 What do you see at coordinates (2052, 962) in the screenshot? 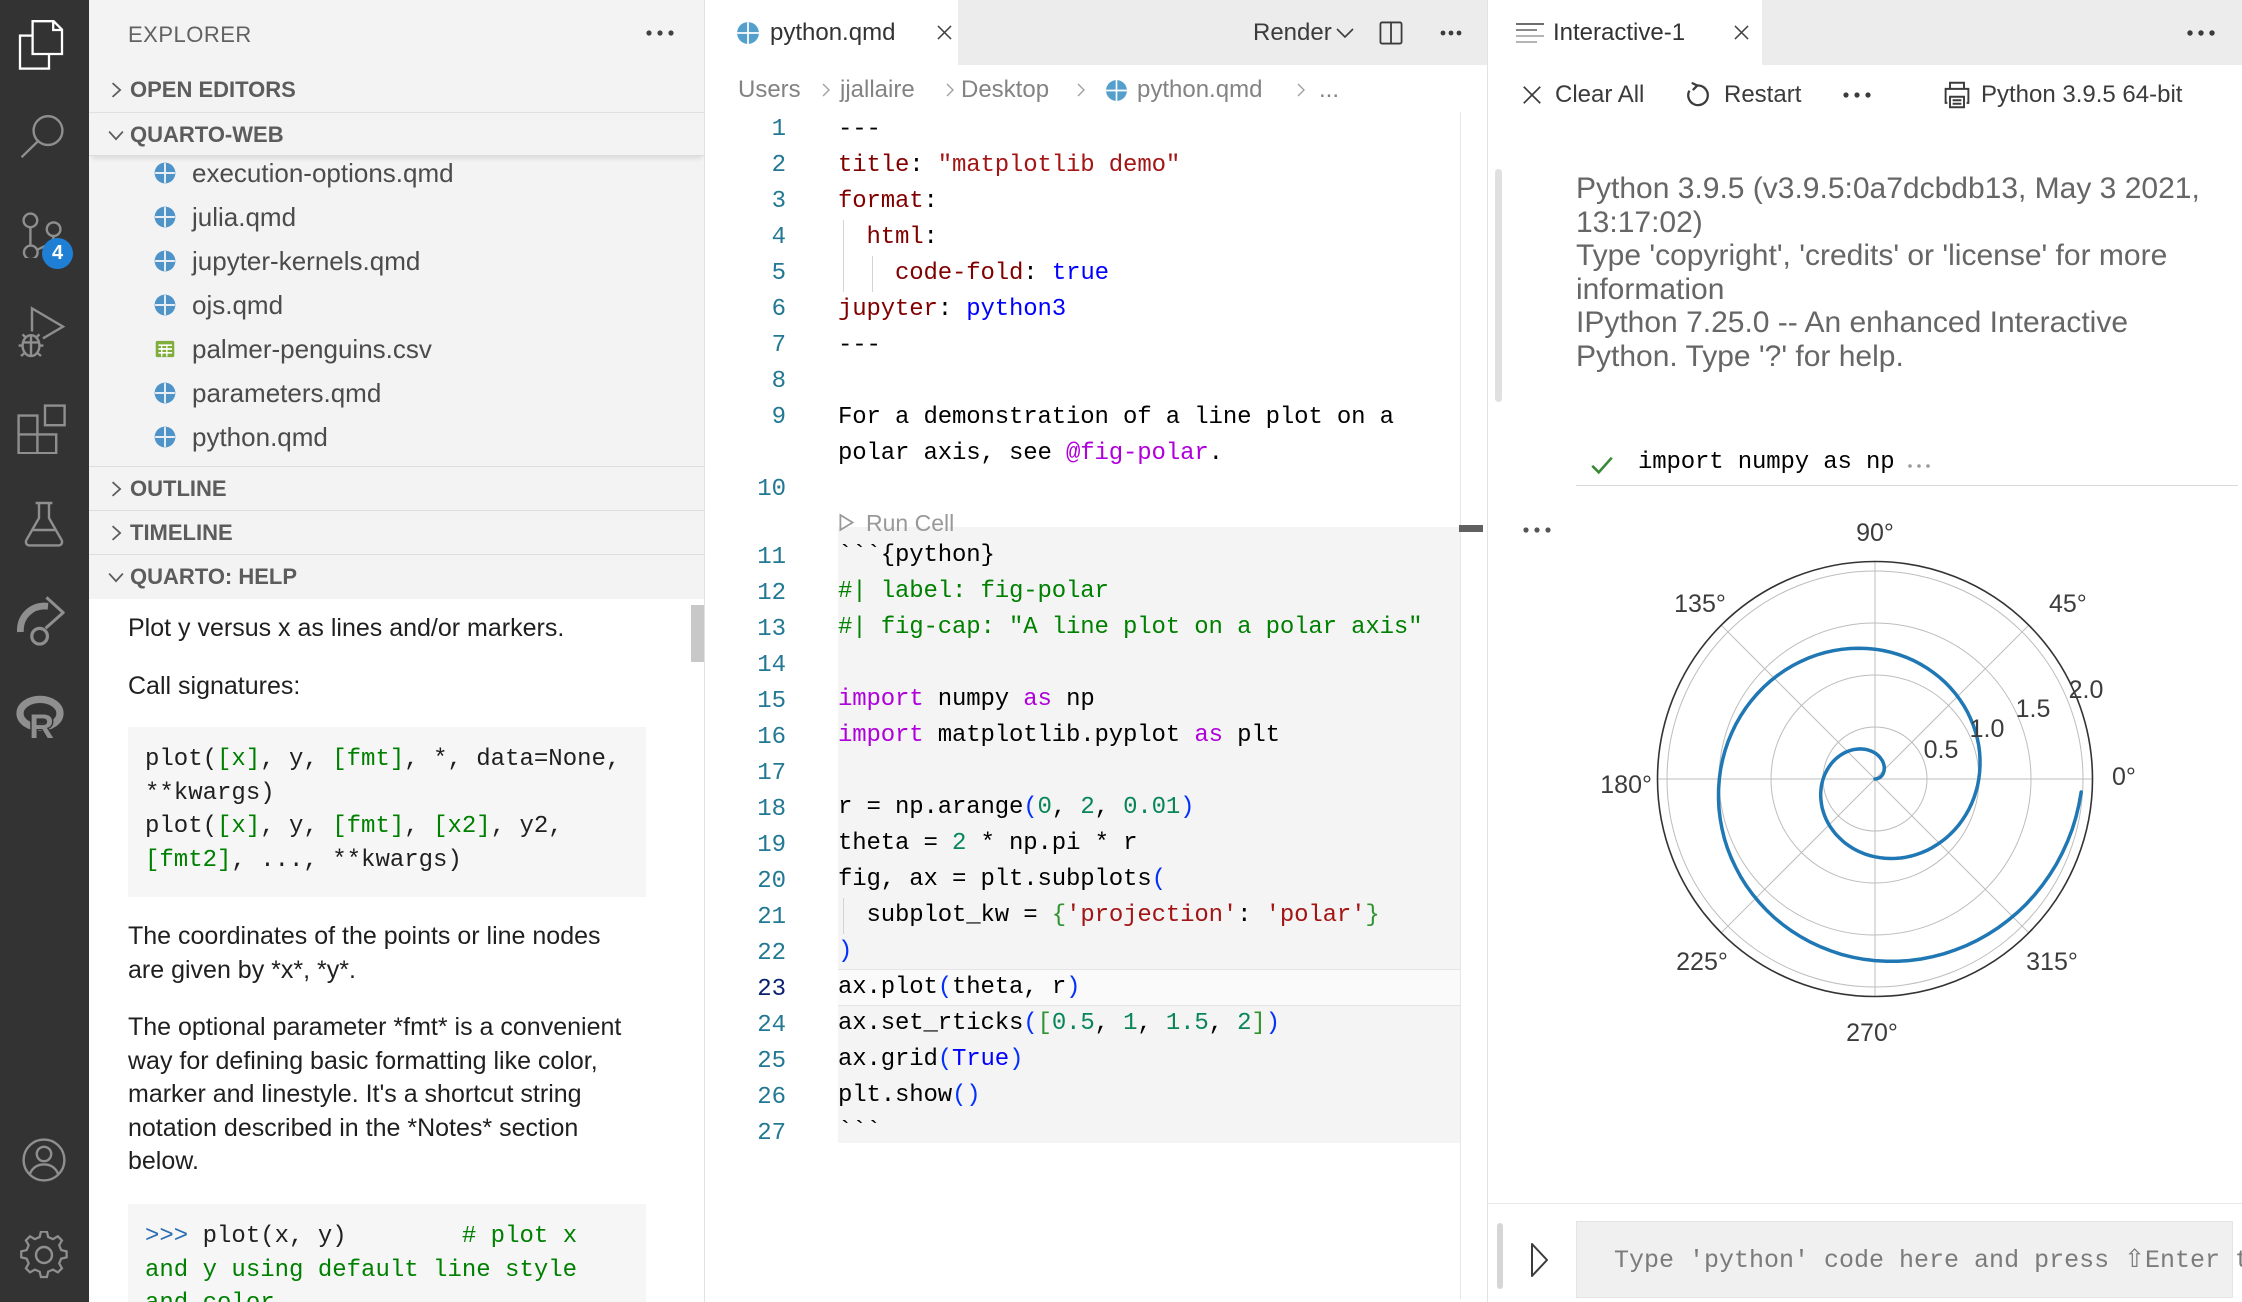
I see `svg-text: 315°` at bounding box center [2052, 962].